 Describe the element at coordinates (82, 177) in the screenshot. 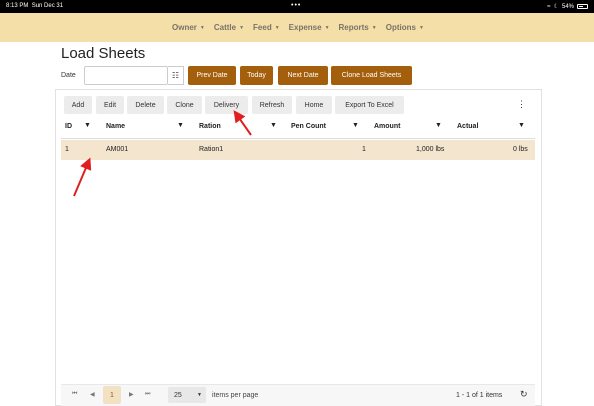

I see `arrow-to-row` at that location.